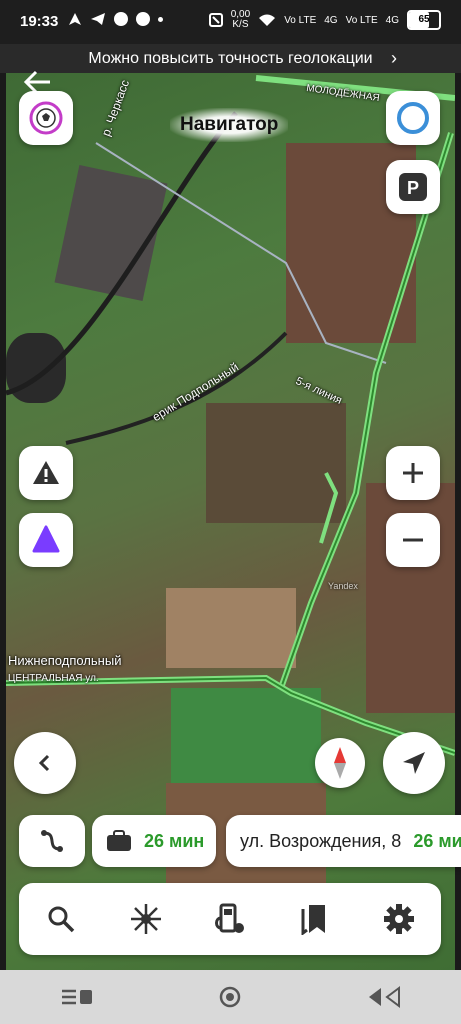 The height and width of the screenshot is (1024, 461). Describe the element at coordinates (122, 253) in the screenshot. I see `river-line` at that location.